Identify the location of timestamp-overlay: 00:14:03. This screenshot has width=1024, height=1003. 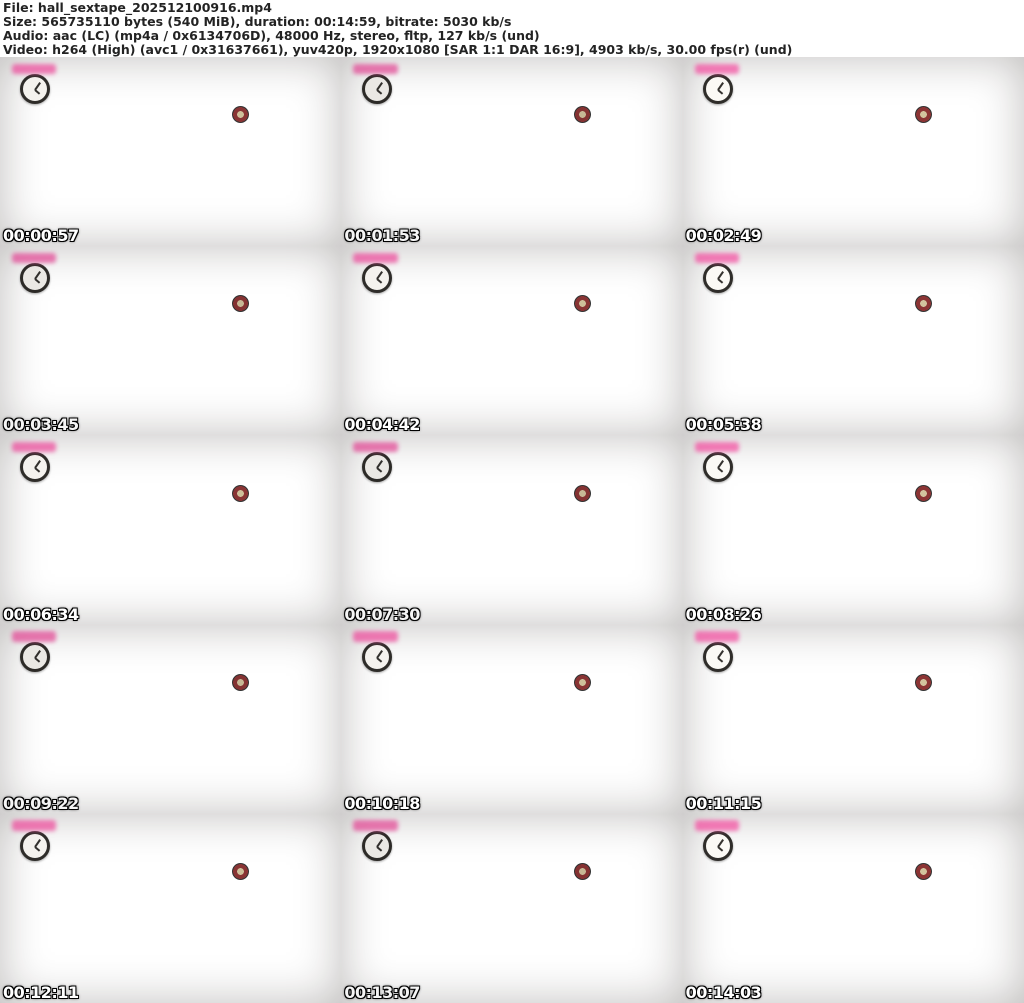
(723, 992).